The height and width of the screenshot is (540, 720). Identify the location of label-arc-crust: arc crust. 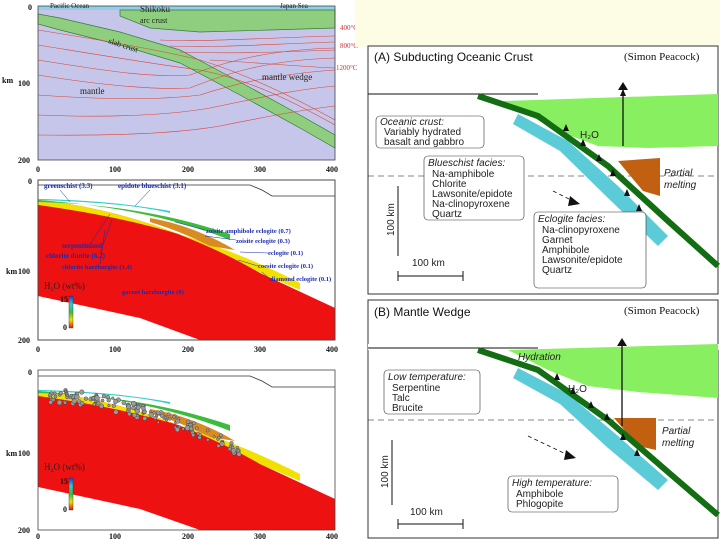
(154, 20).